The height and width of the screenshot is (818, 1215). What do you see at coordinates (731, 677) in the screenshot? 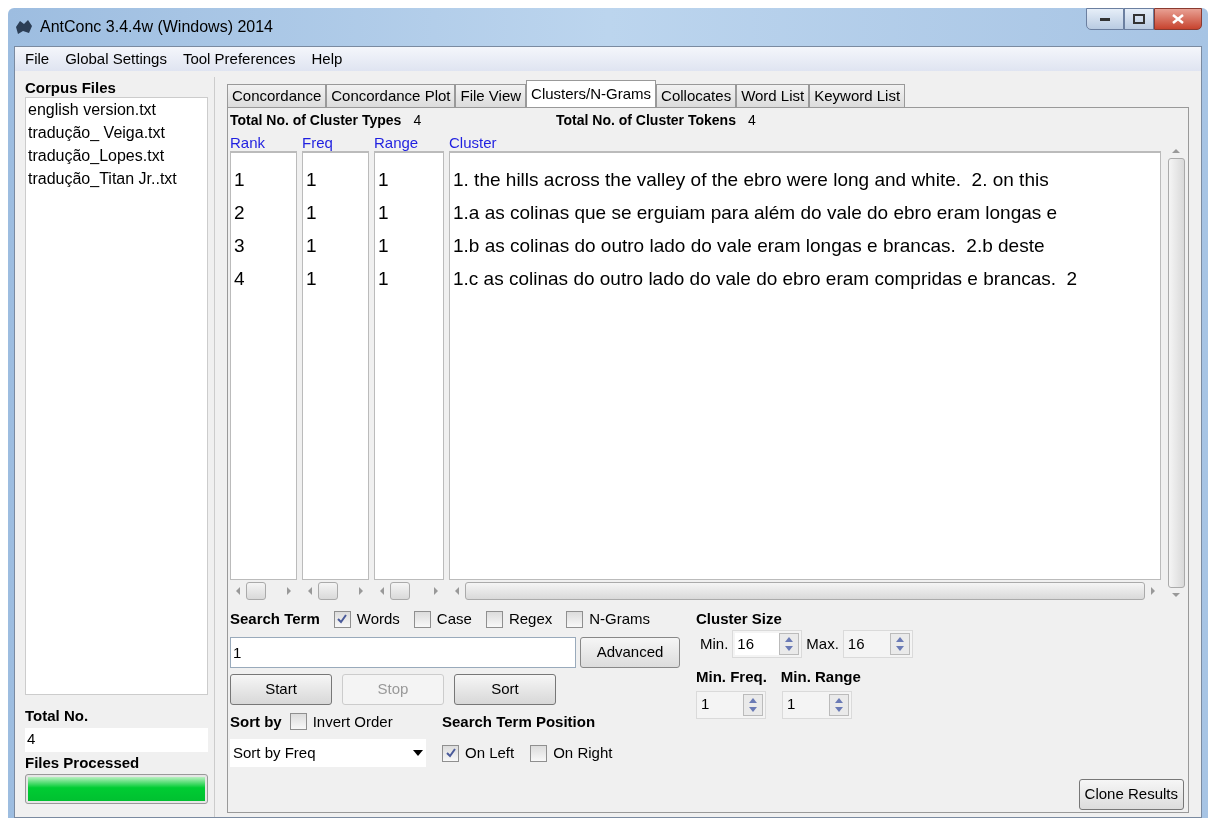
I see `min-freq-label: Min. Freq.` at bounding box center [731, 677].